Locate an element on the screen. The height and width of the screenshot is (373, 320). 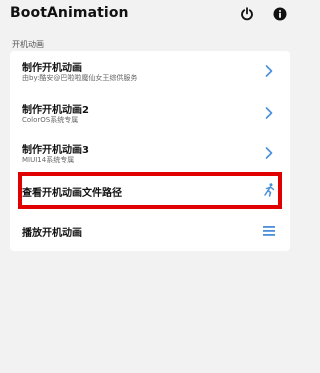
app-title: BootAnimation is located at coordinates (69, 13).